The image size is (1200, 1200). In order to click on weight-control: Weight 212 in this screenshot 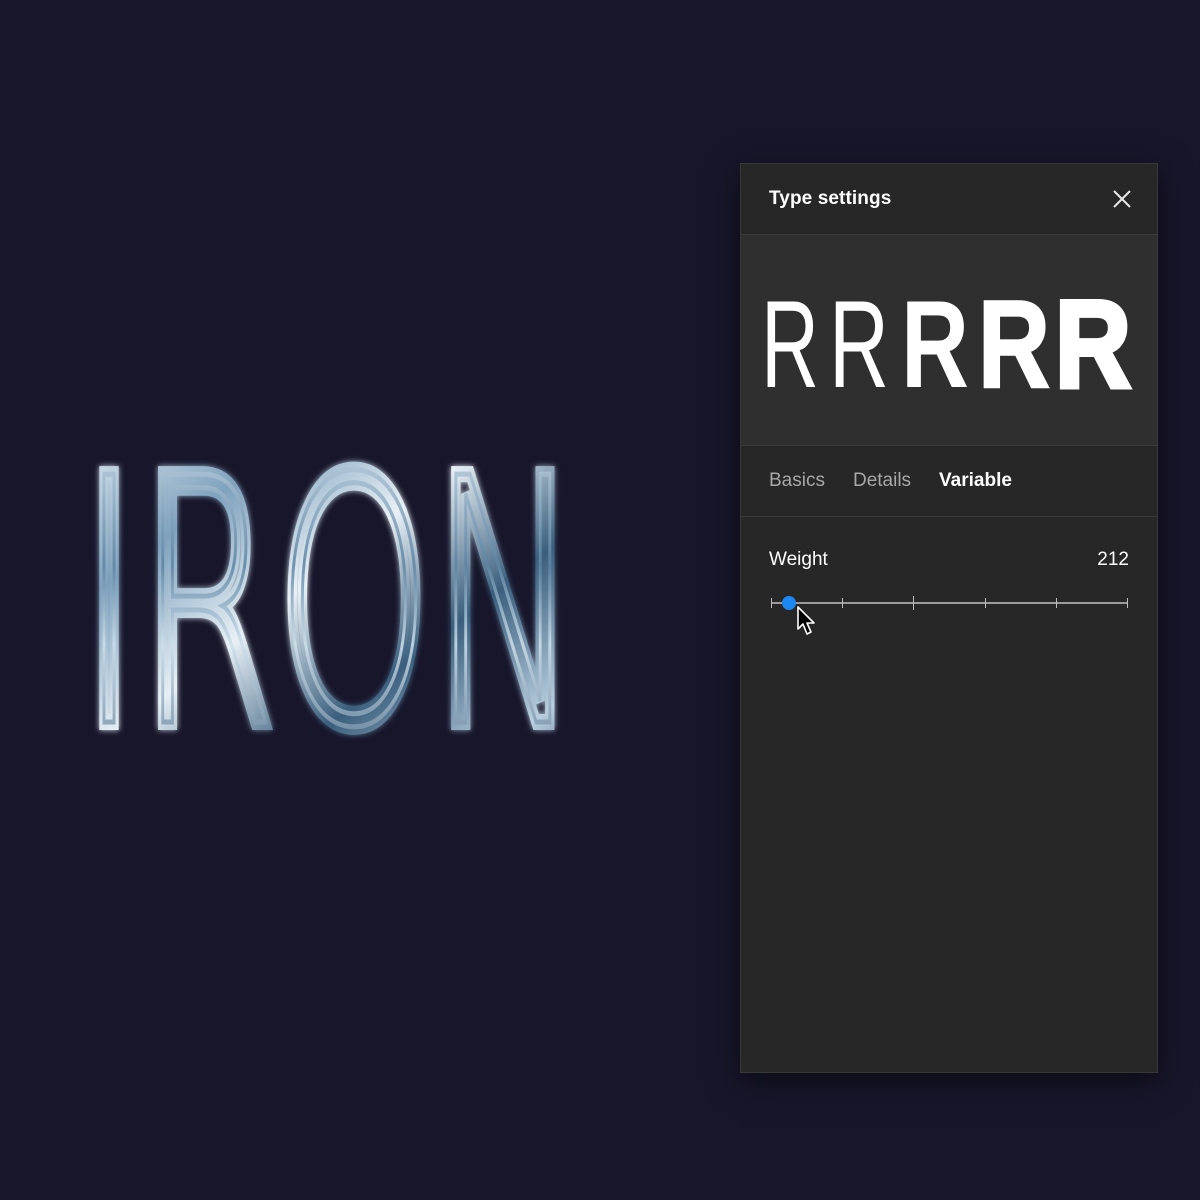, I will do `click(949, 576)`.